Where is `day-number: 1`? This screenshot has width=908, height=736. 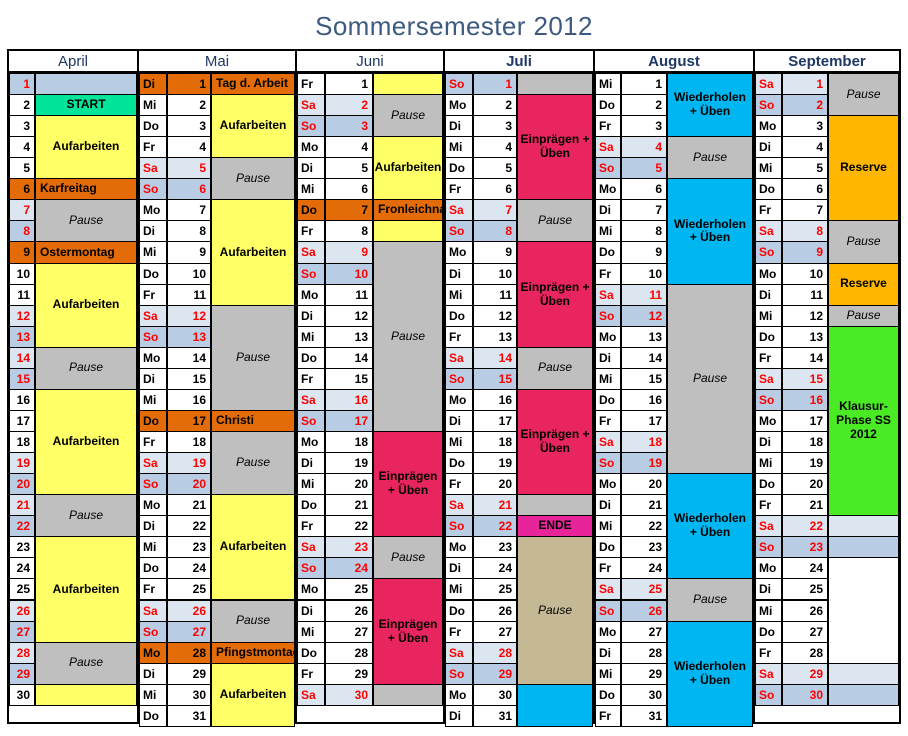
day-number: 1 is located at coordinates (22, 84).